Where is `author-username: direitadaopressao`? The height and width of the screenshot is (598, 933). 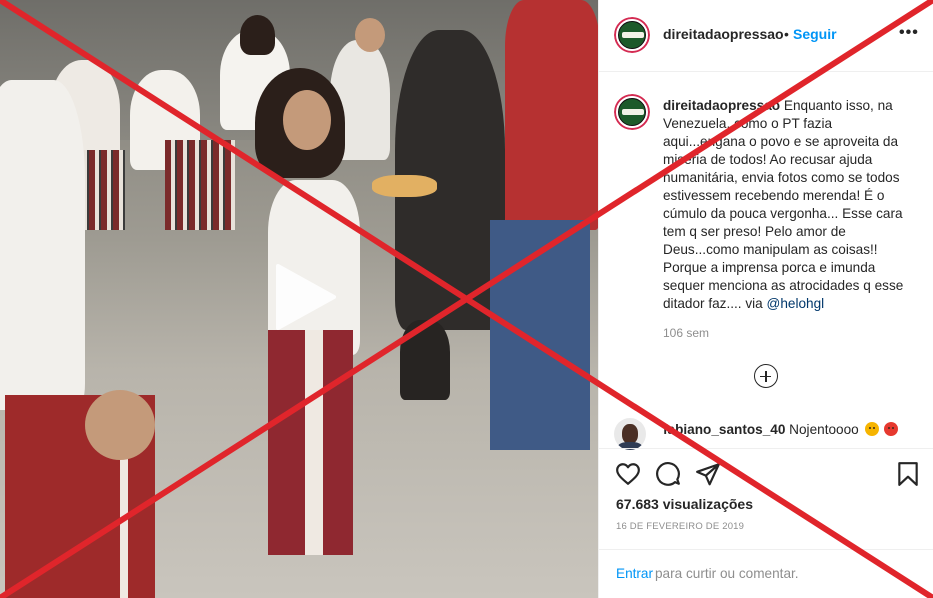
author-username: direitadaopressao is located at coordinates (723, 34).